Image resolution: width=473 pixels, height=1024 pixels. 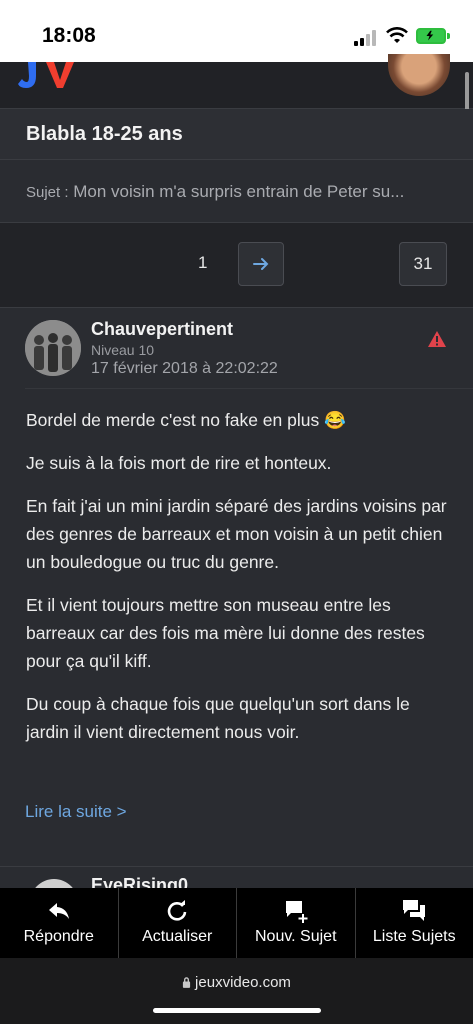 What do you see at coordinates (59, 923) in the screenshot?
I see `reply-button: Répondre` at bounding box center [59, 923].